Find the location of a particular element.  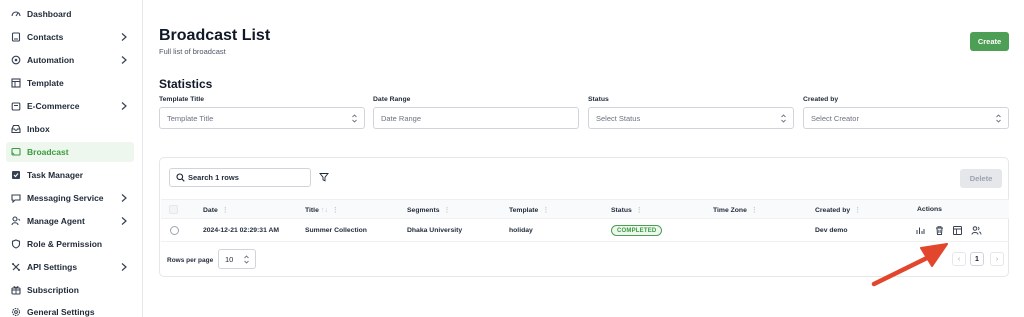

status-select: Select Status is located at coordinates (691, 118).